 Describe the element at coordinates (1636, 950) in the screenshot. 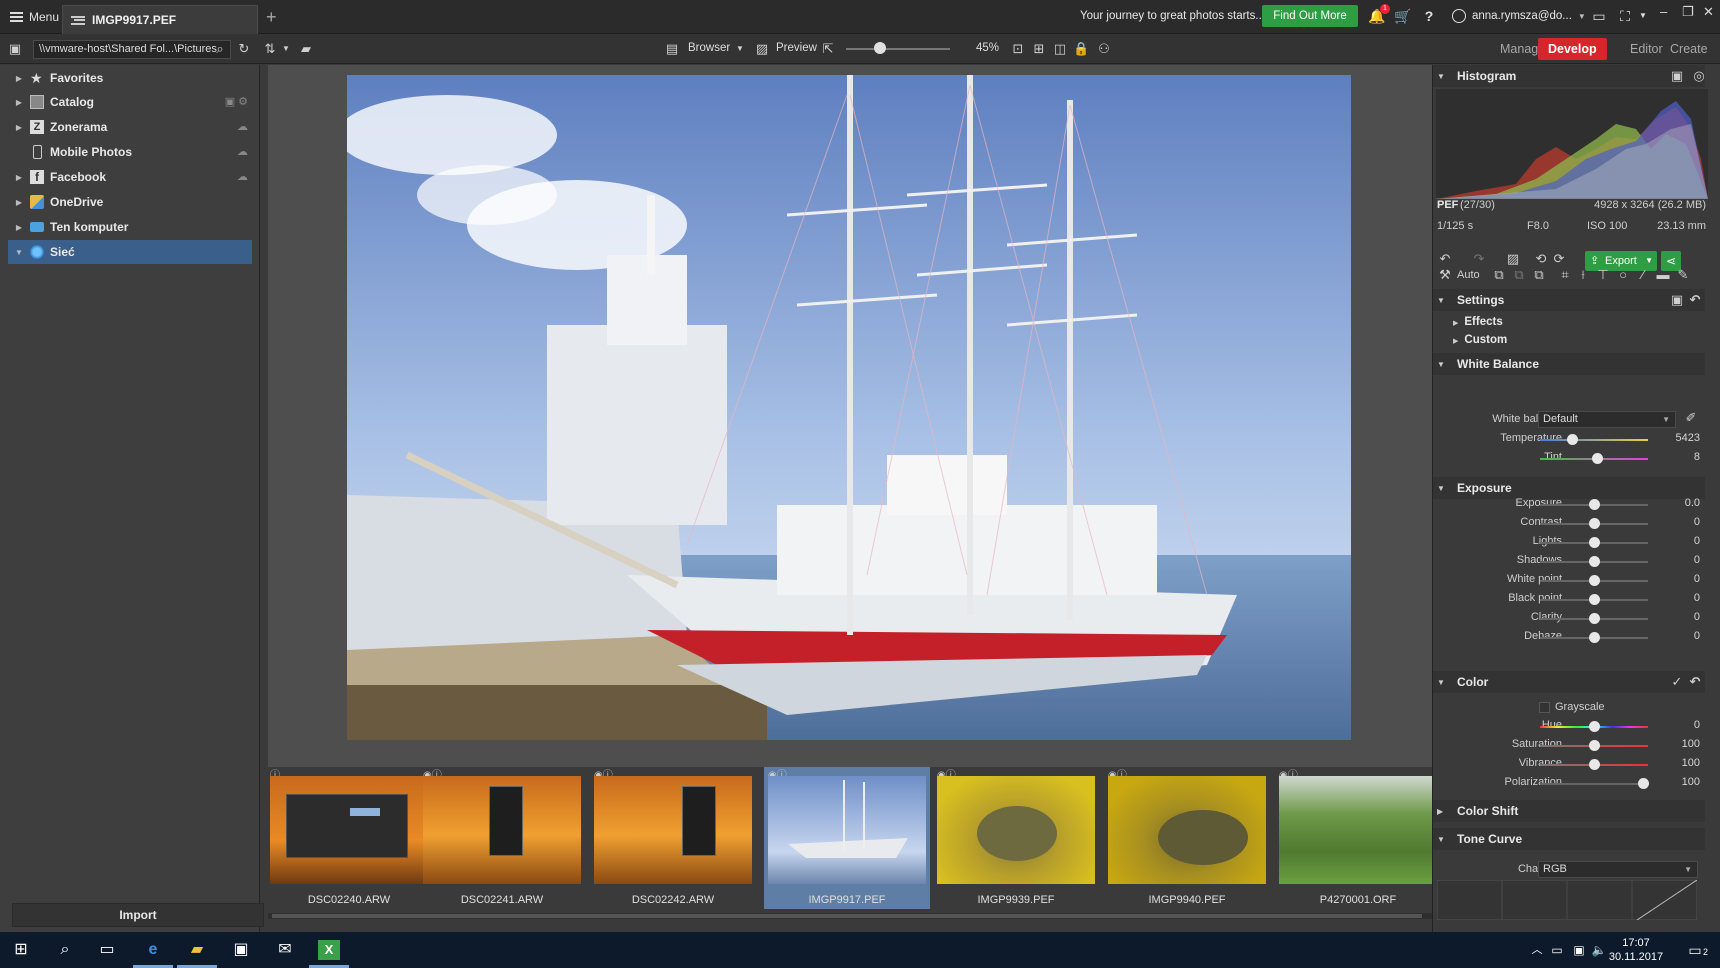

I see `system-clock: 17:07 30.11.2017` at that location.